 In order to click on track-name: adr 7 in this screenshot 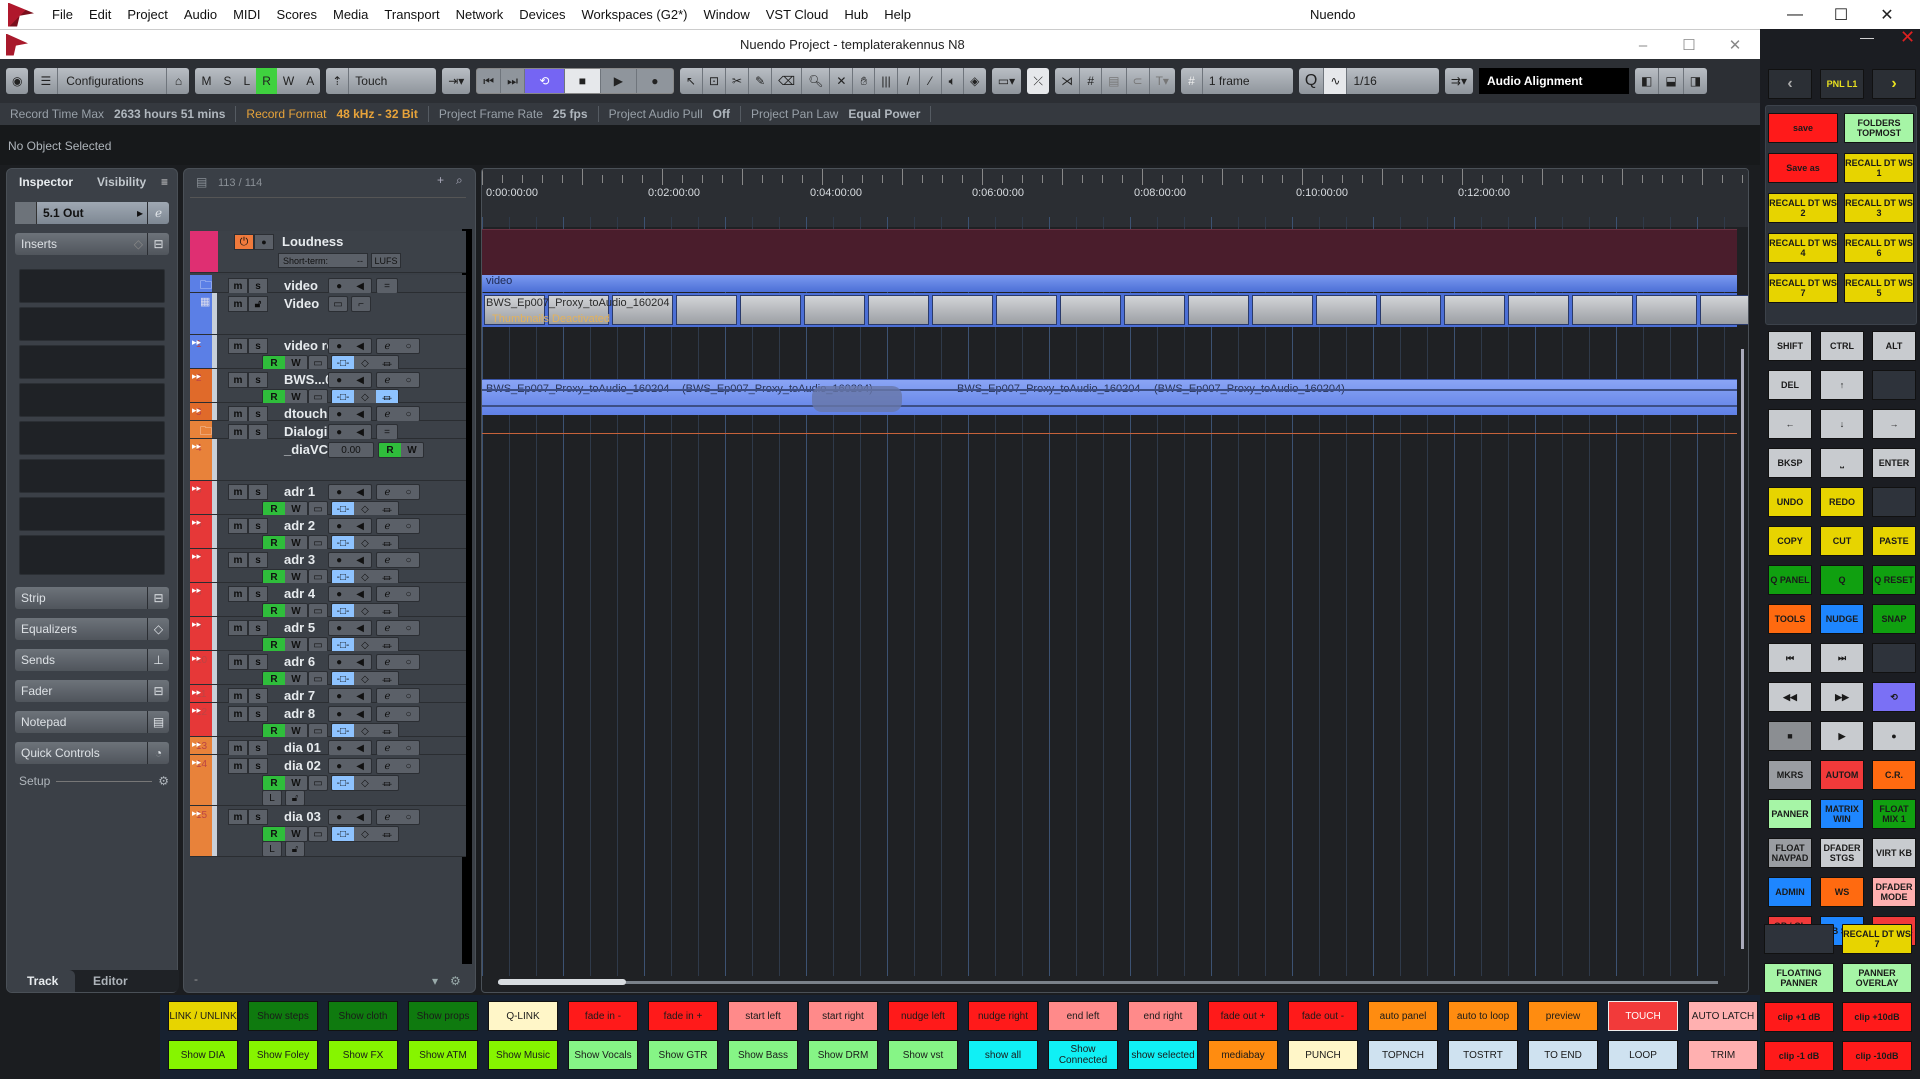, I will do `click(299, 695)`.